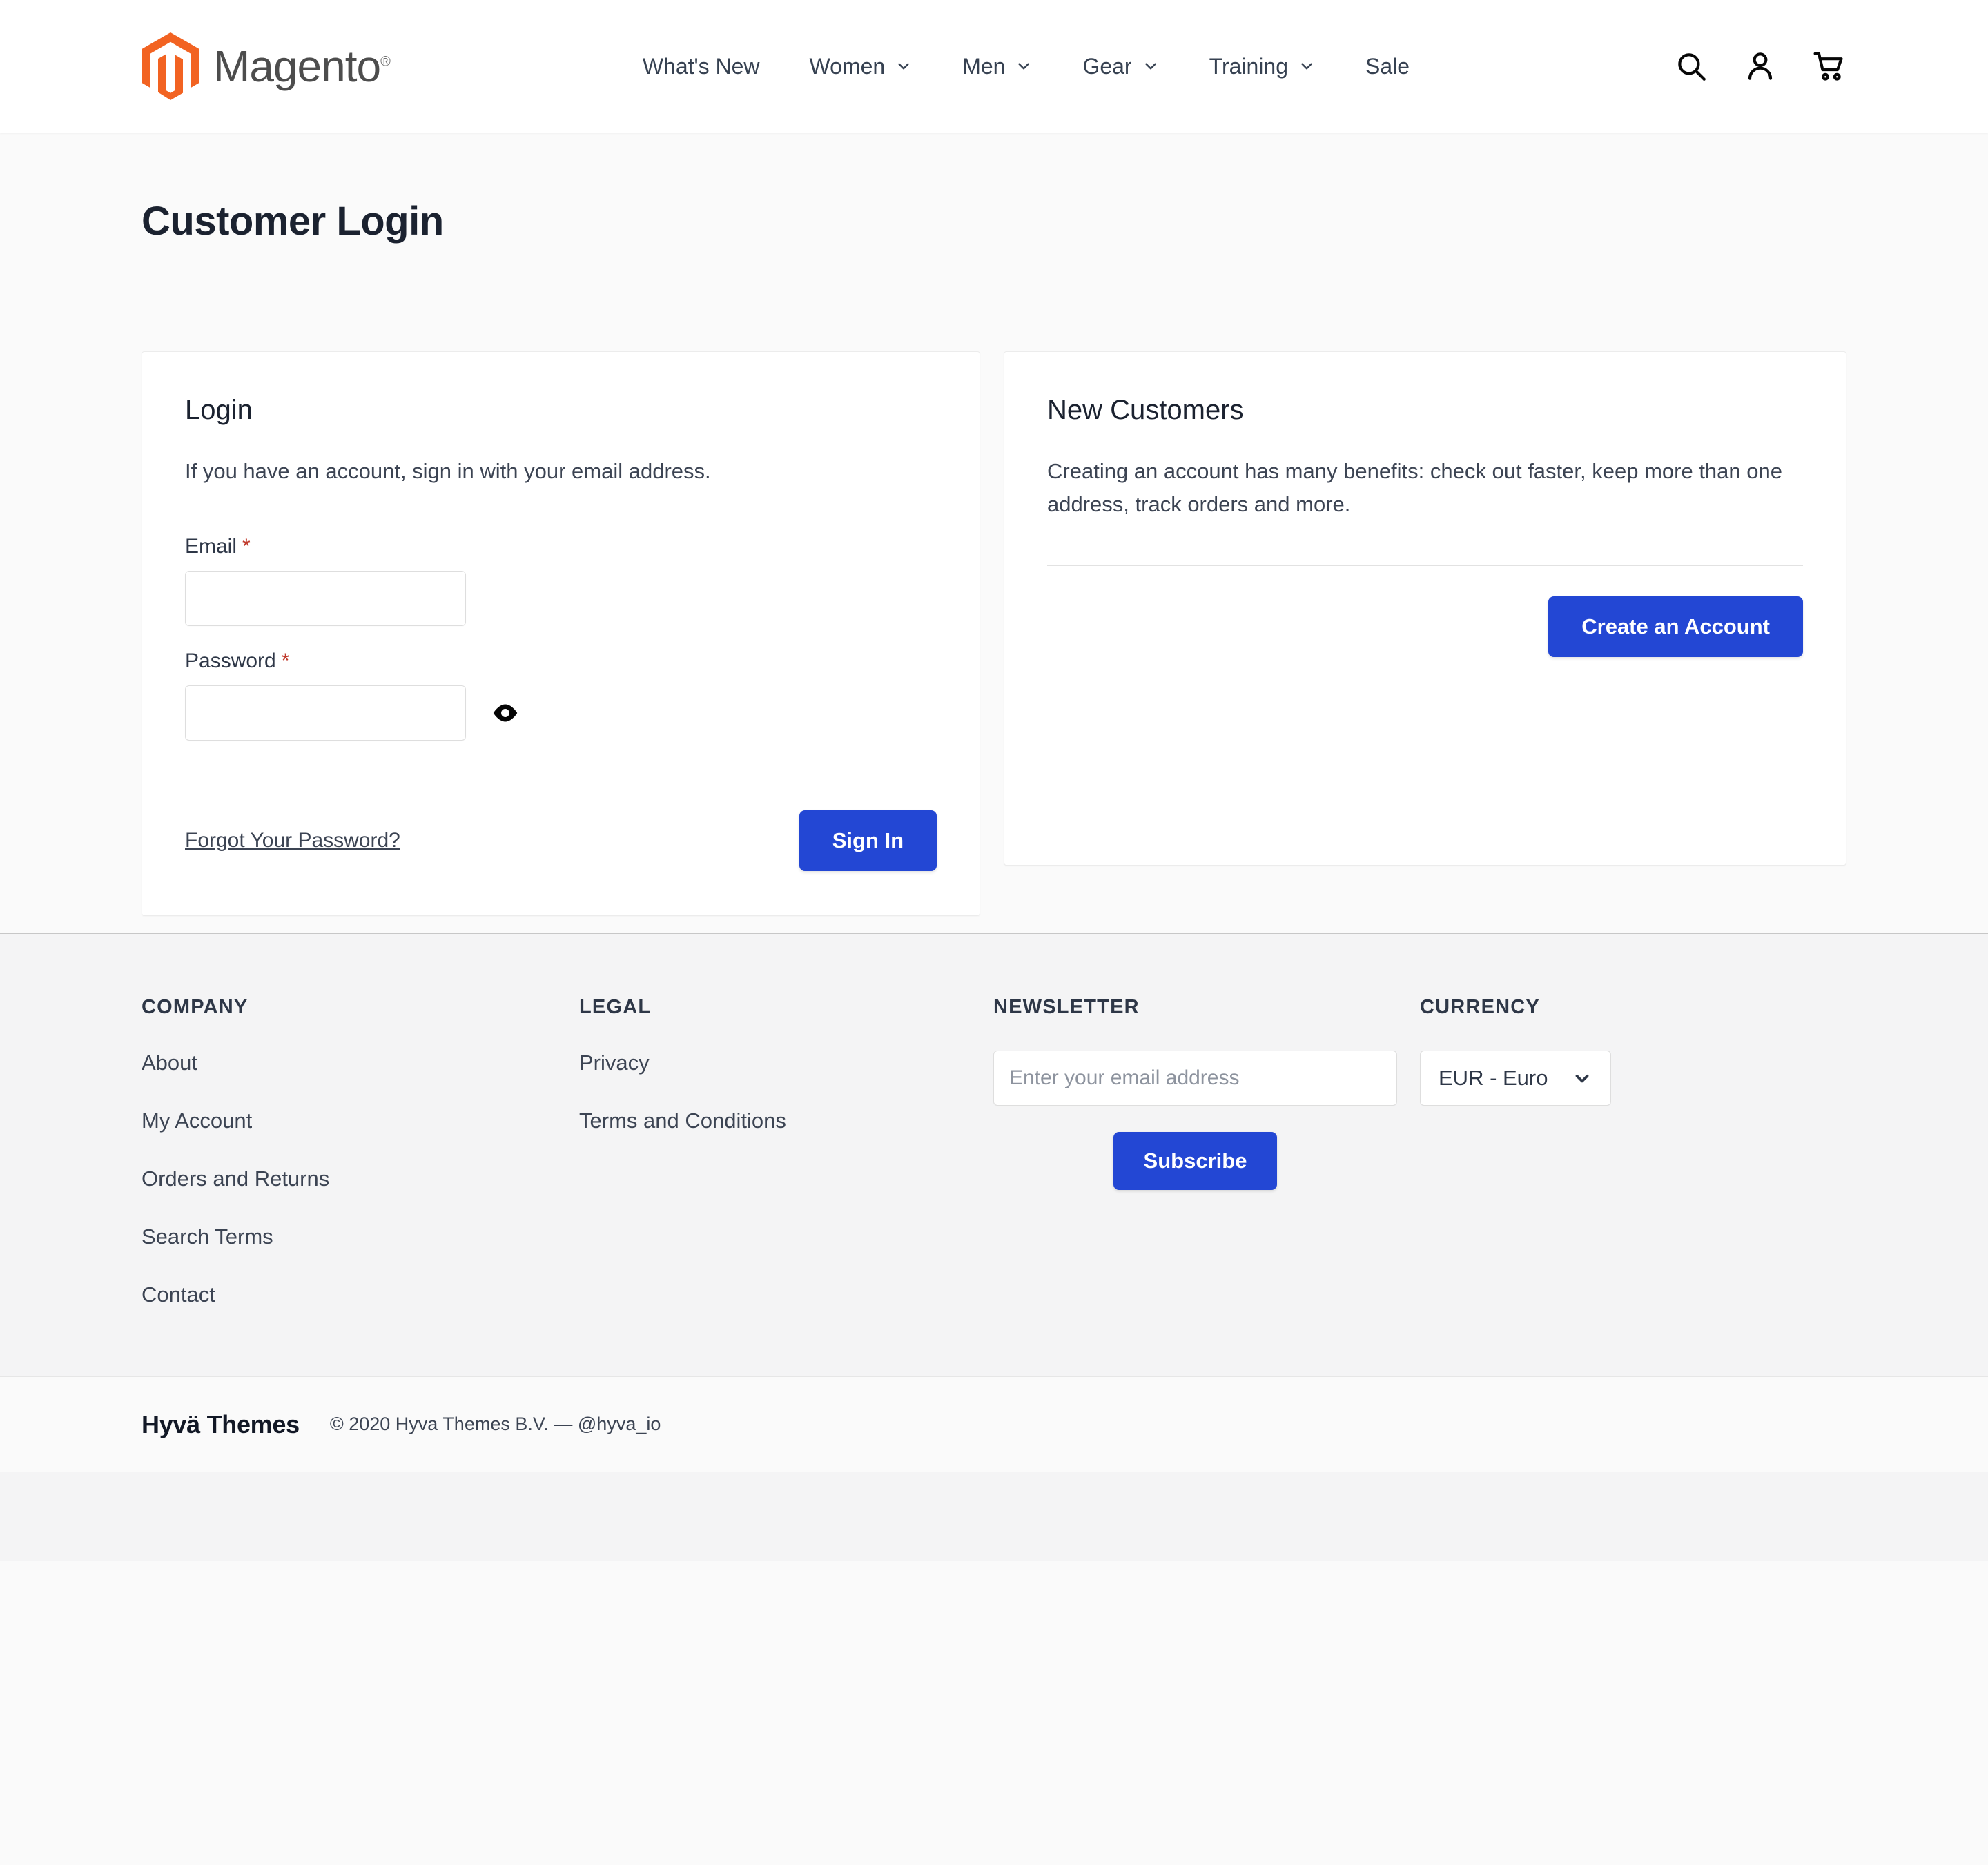  I want to click on nav-label: What's New, so click(701, 66).